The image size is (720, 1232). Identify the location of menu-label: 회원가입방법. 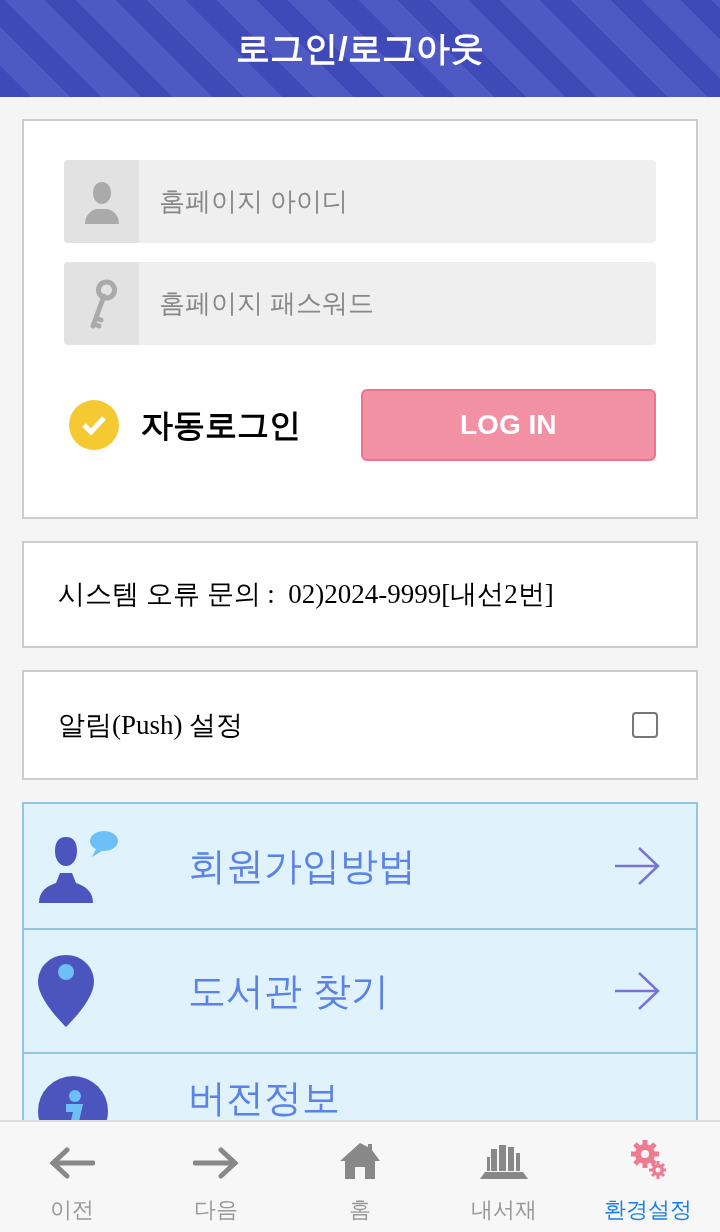
(302, 866).